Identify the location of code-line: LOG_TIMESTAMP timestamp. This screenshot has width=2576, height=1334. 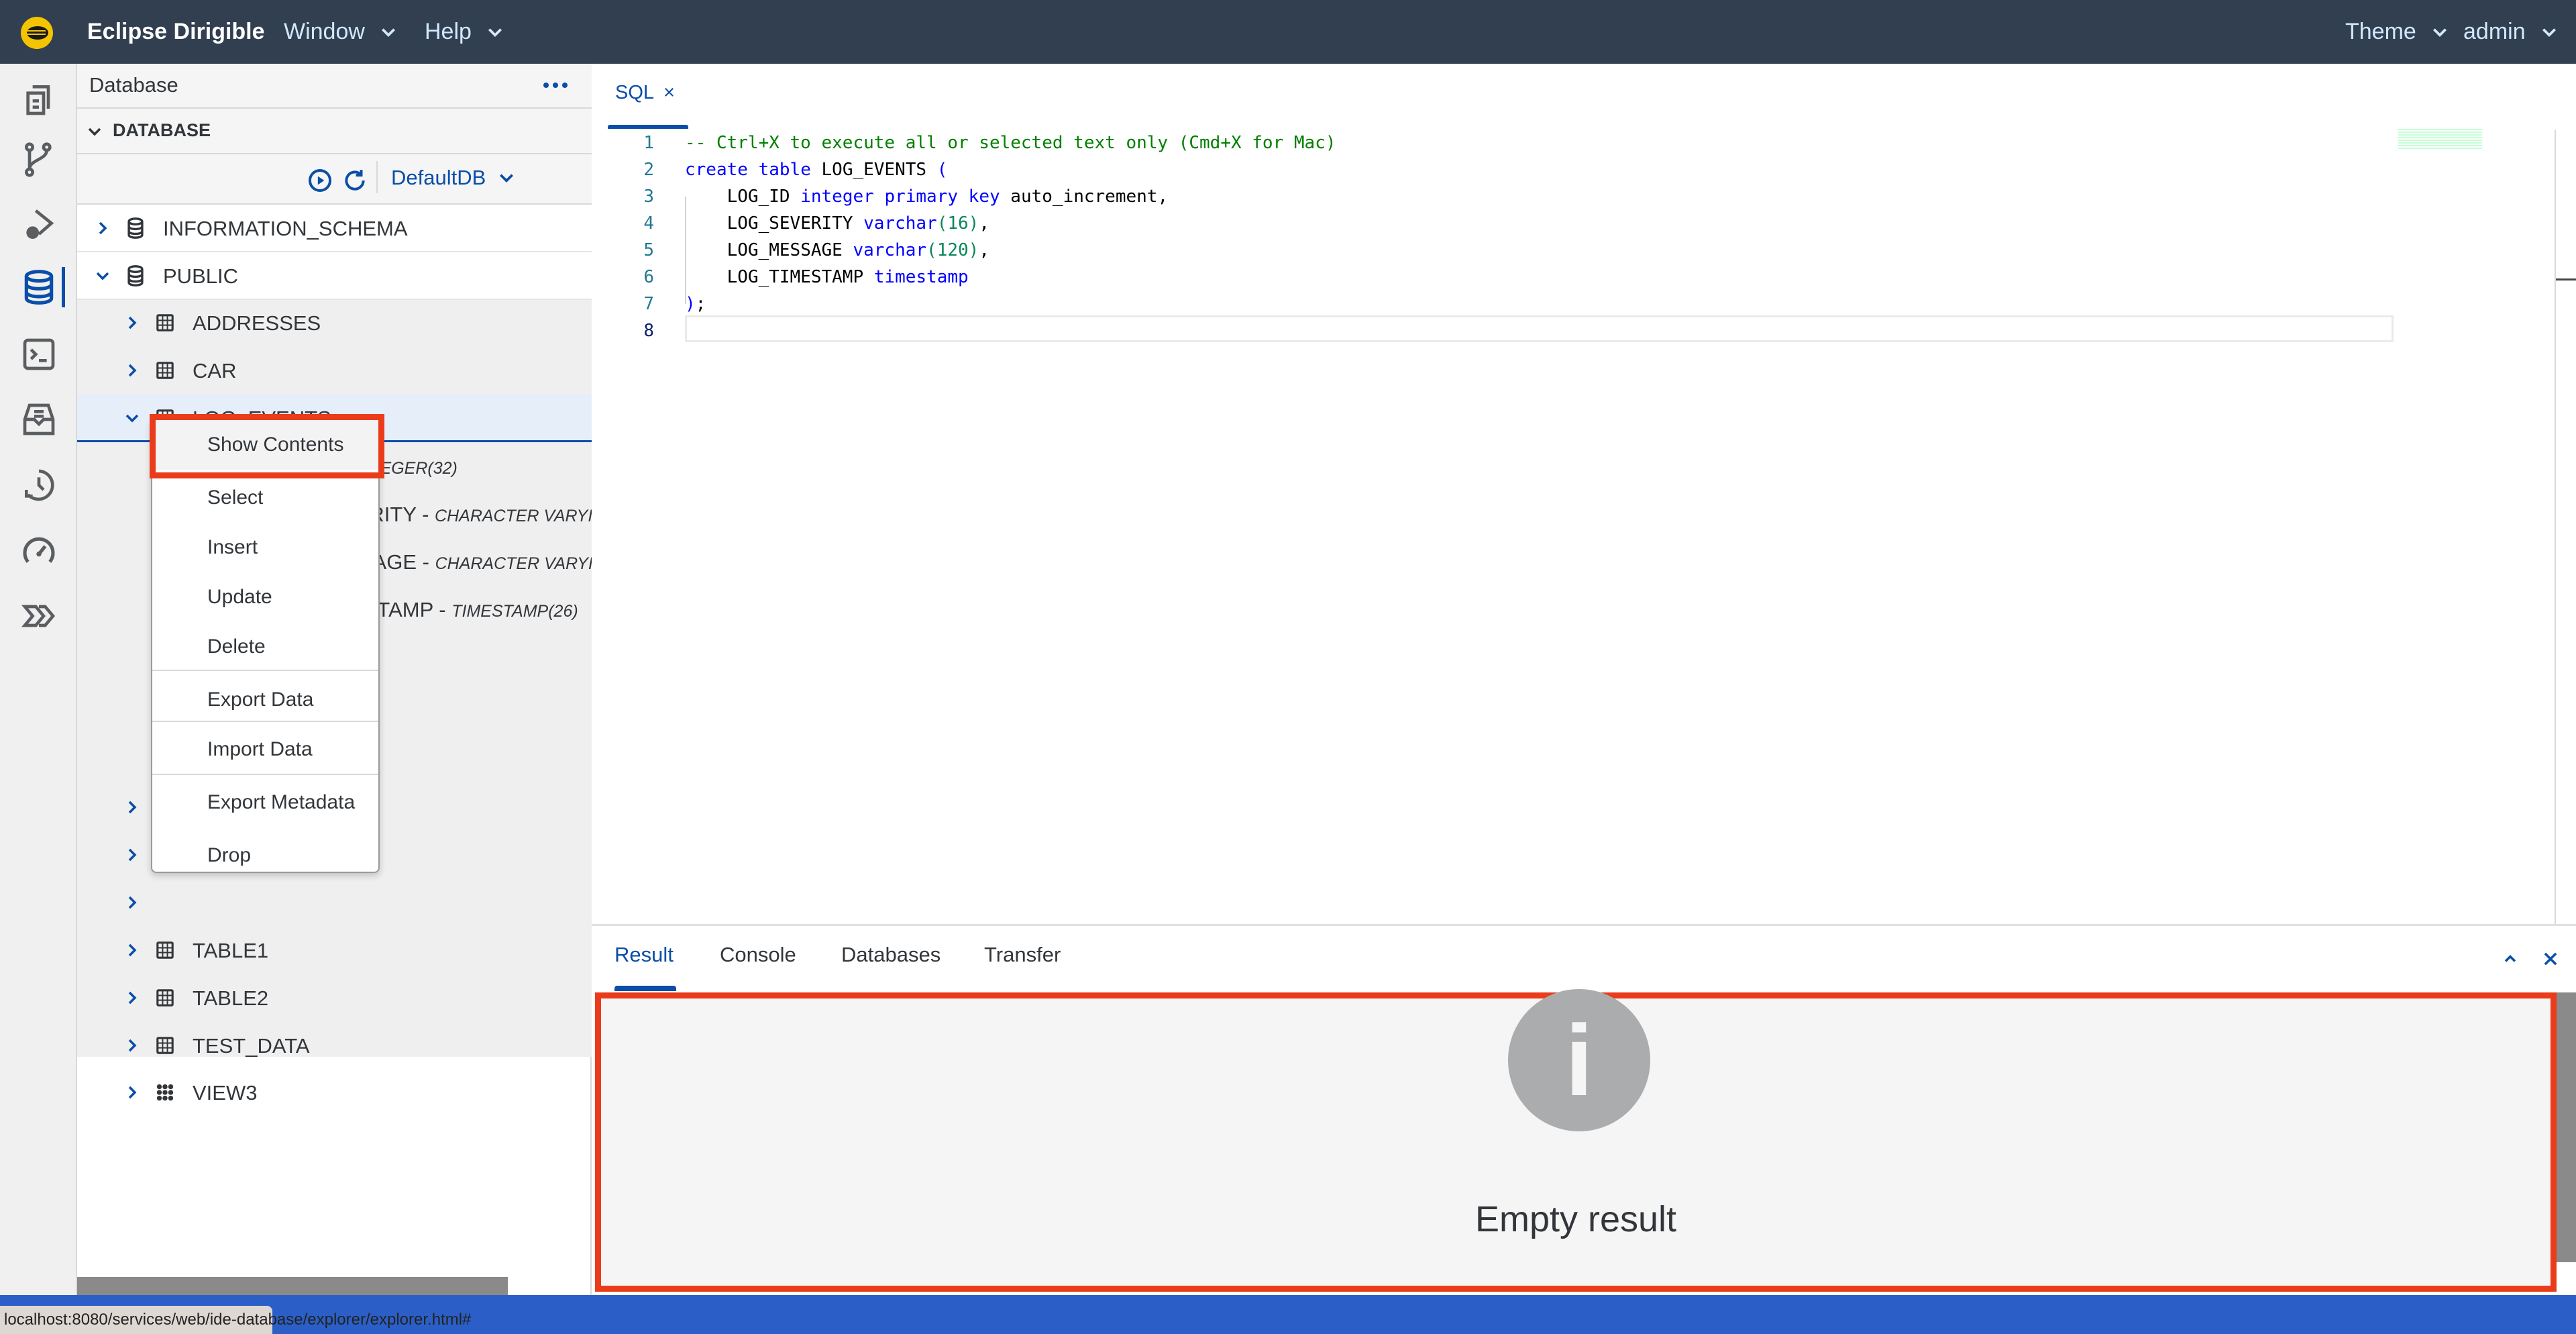
(827, 277).